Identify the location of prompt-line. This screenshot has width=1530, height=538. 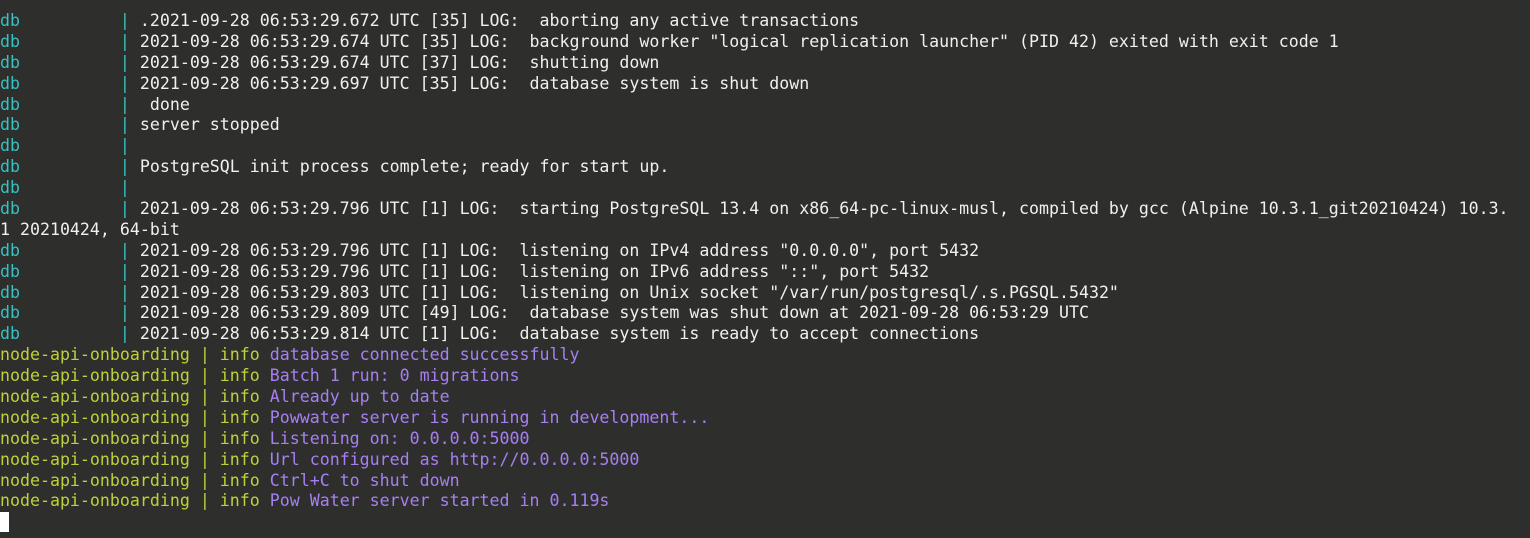
(765, 522).